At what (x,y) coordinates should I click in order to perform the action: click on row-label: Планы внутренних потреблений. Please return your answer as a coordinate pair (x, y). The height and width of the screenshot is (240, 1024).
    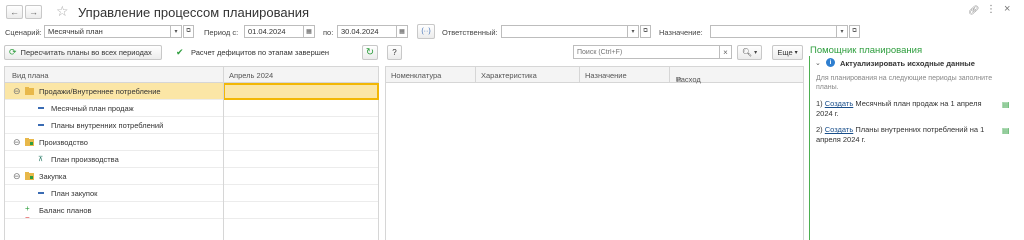
    Looking at the image, I should click on (107, 125).